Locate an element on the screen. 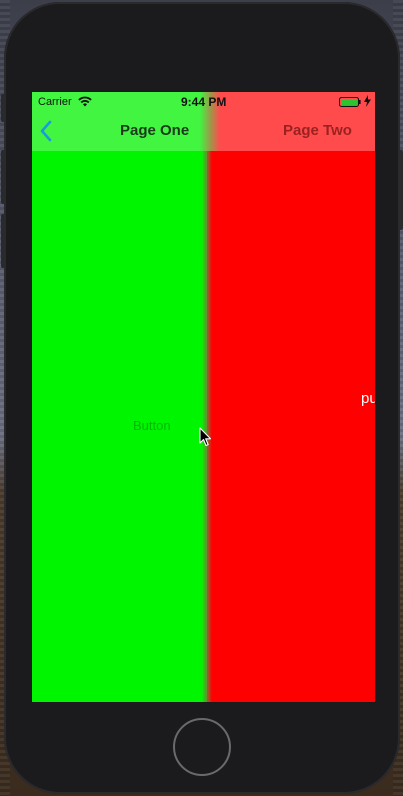 Image resolution: width=403 pixels, height=796 pixels. status-bar: Carrier 9:44 PM is located at coordinates (203, 102).